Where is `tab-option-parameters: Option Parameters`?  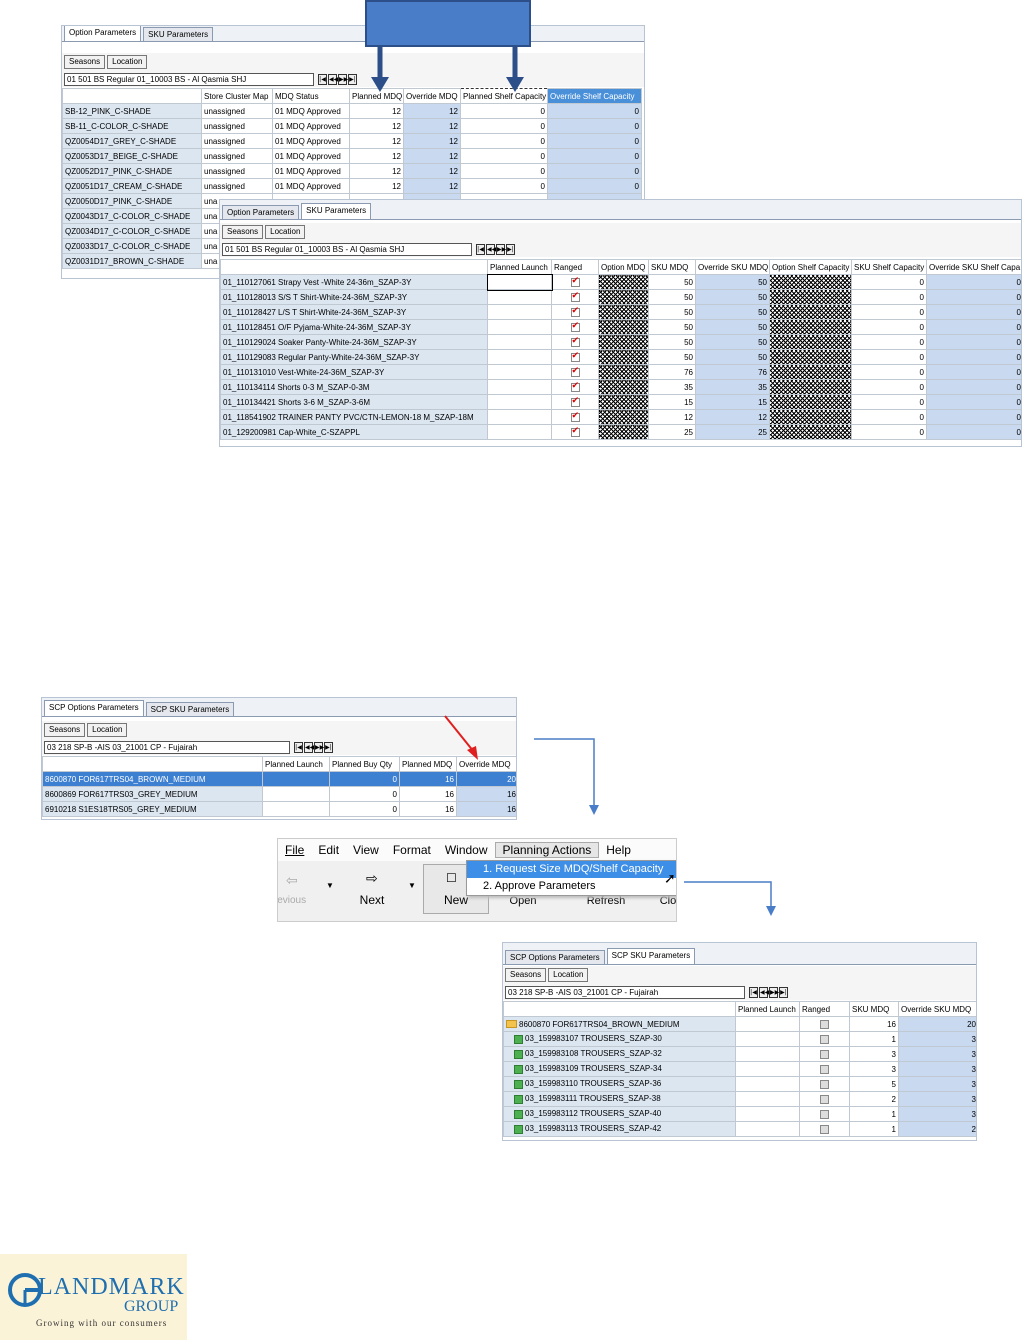 tab-option-parameters: Option Parameters is located at coordinates (103, 33).